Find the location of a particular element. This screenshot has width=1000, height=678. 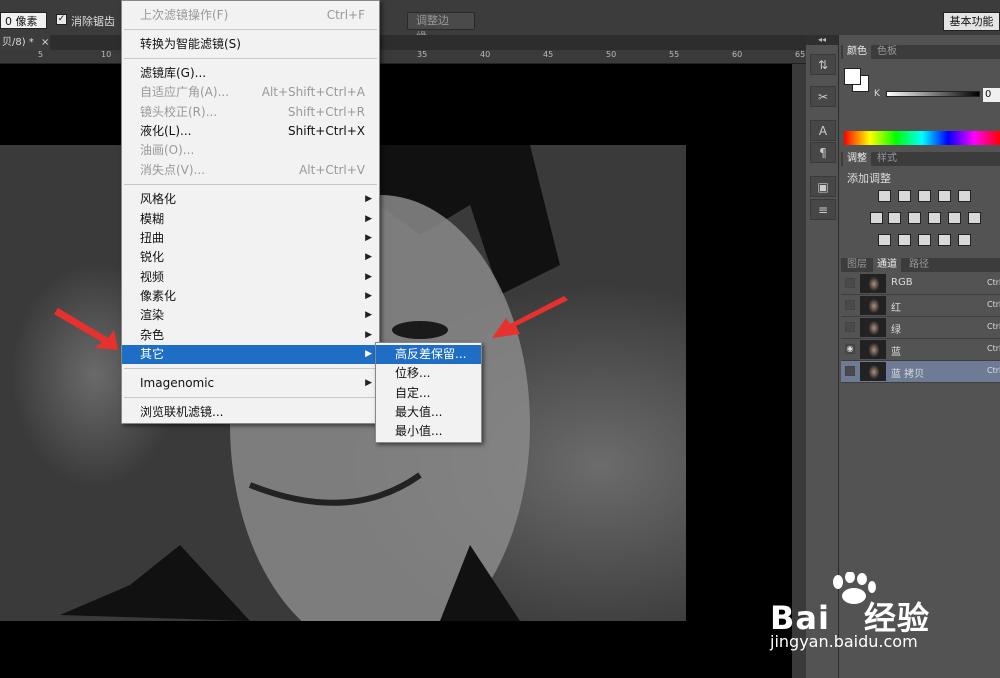

menu-item-distort: 扭曲 ▶ is located at coordinates (250, 238).